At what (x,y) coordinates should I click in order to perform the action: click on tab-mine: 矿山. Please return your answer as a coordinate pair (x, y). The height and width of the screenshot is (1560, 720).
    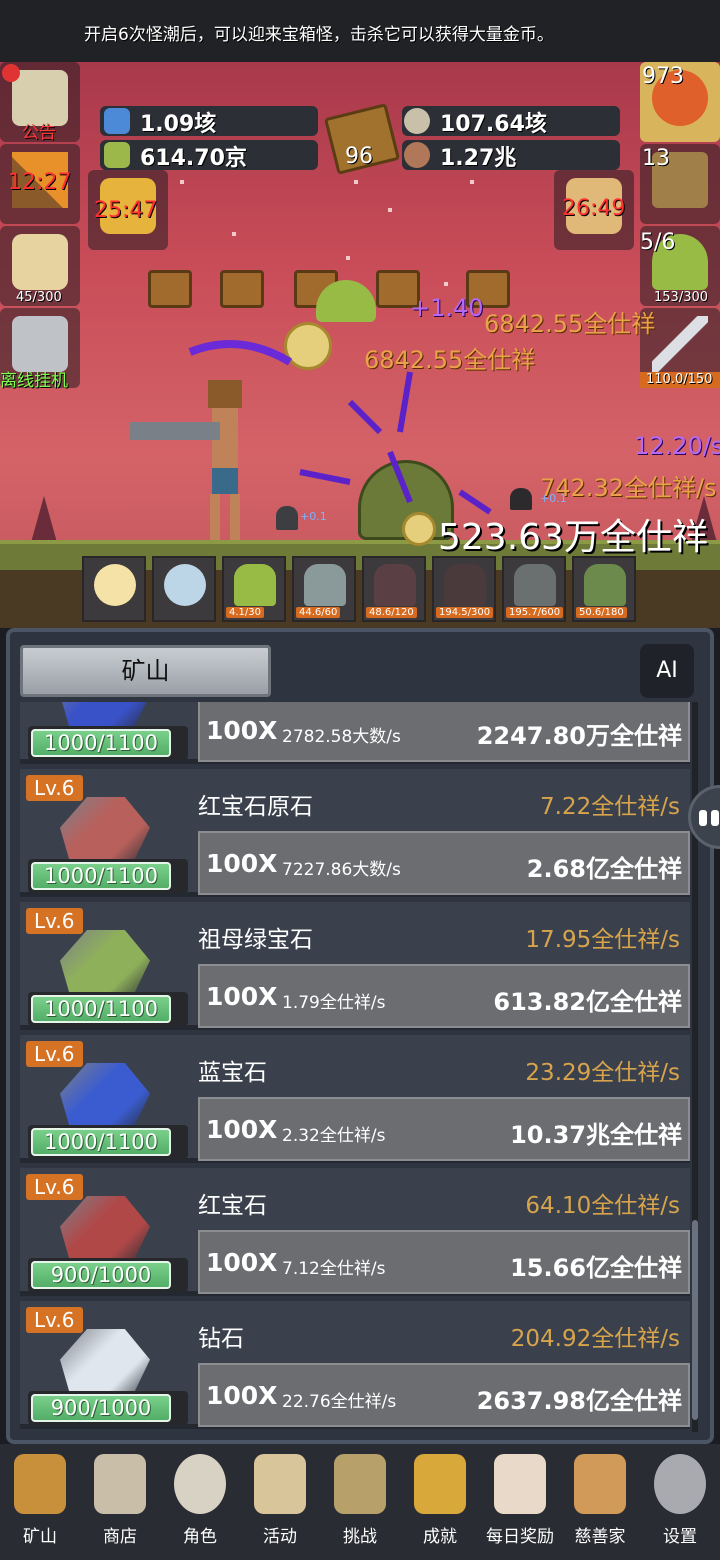
    Looking at the image, I should click on (145, 671).